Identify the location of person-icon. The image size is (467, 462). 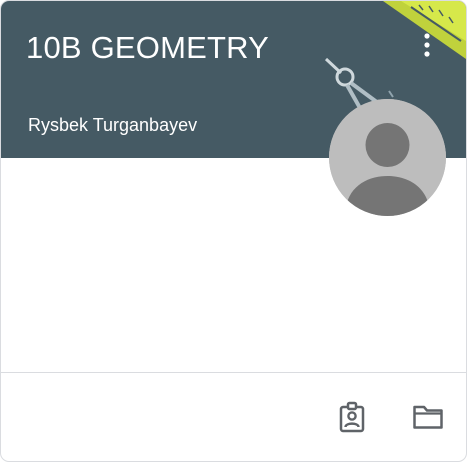
(387, 157).